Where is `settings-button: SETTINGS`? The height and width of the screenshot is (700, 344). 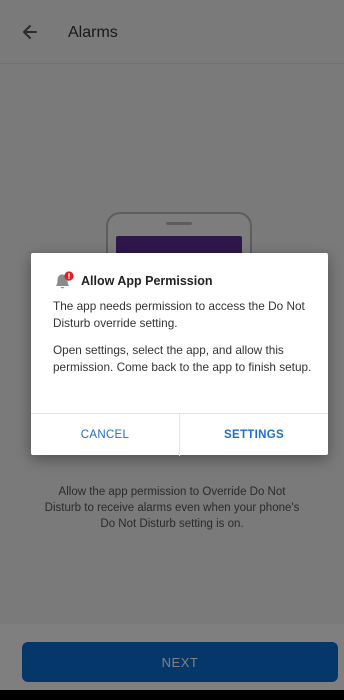 settings-button: SETTINGS is located at coordinates (253, 435).